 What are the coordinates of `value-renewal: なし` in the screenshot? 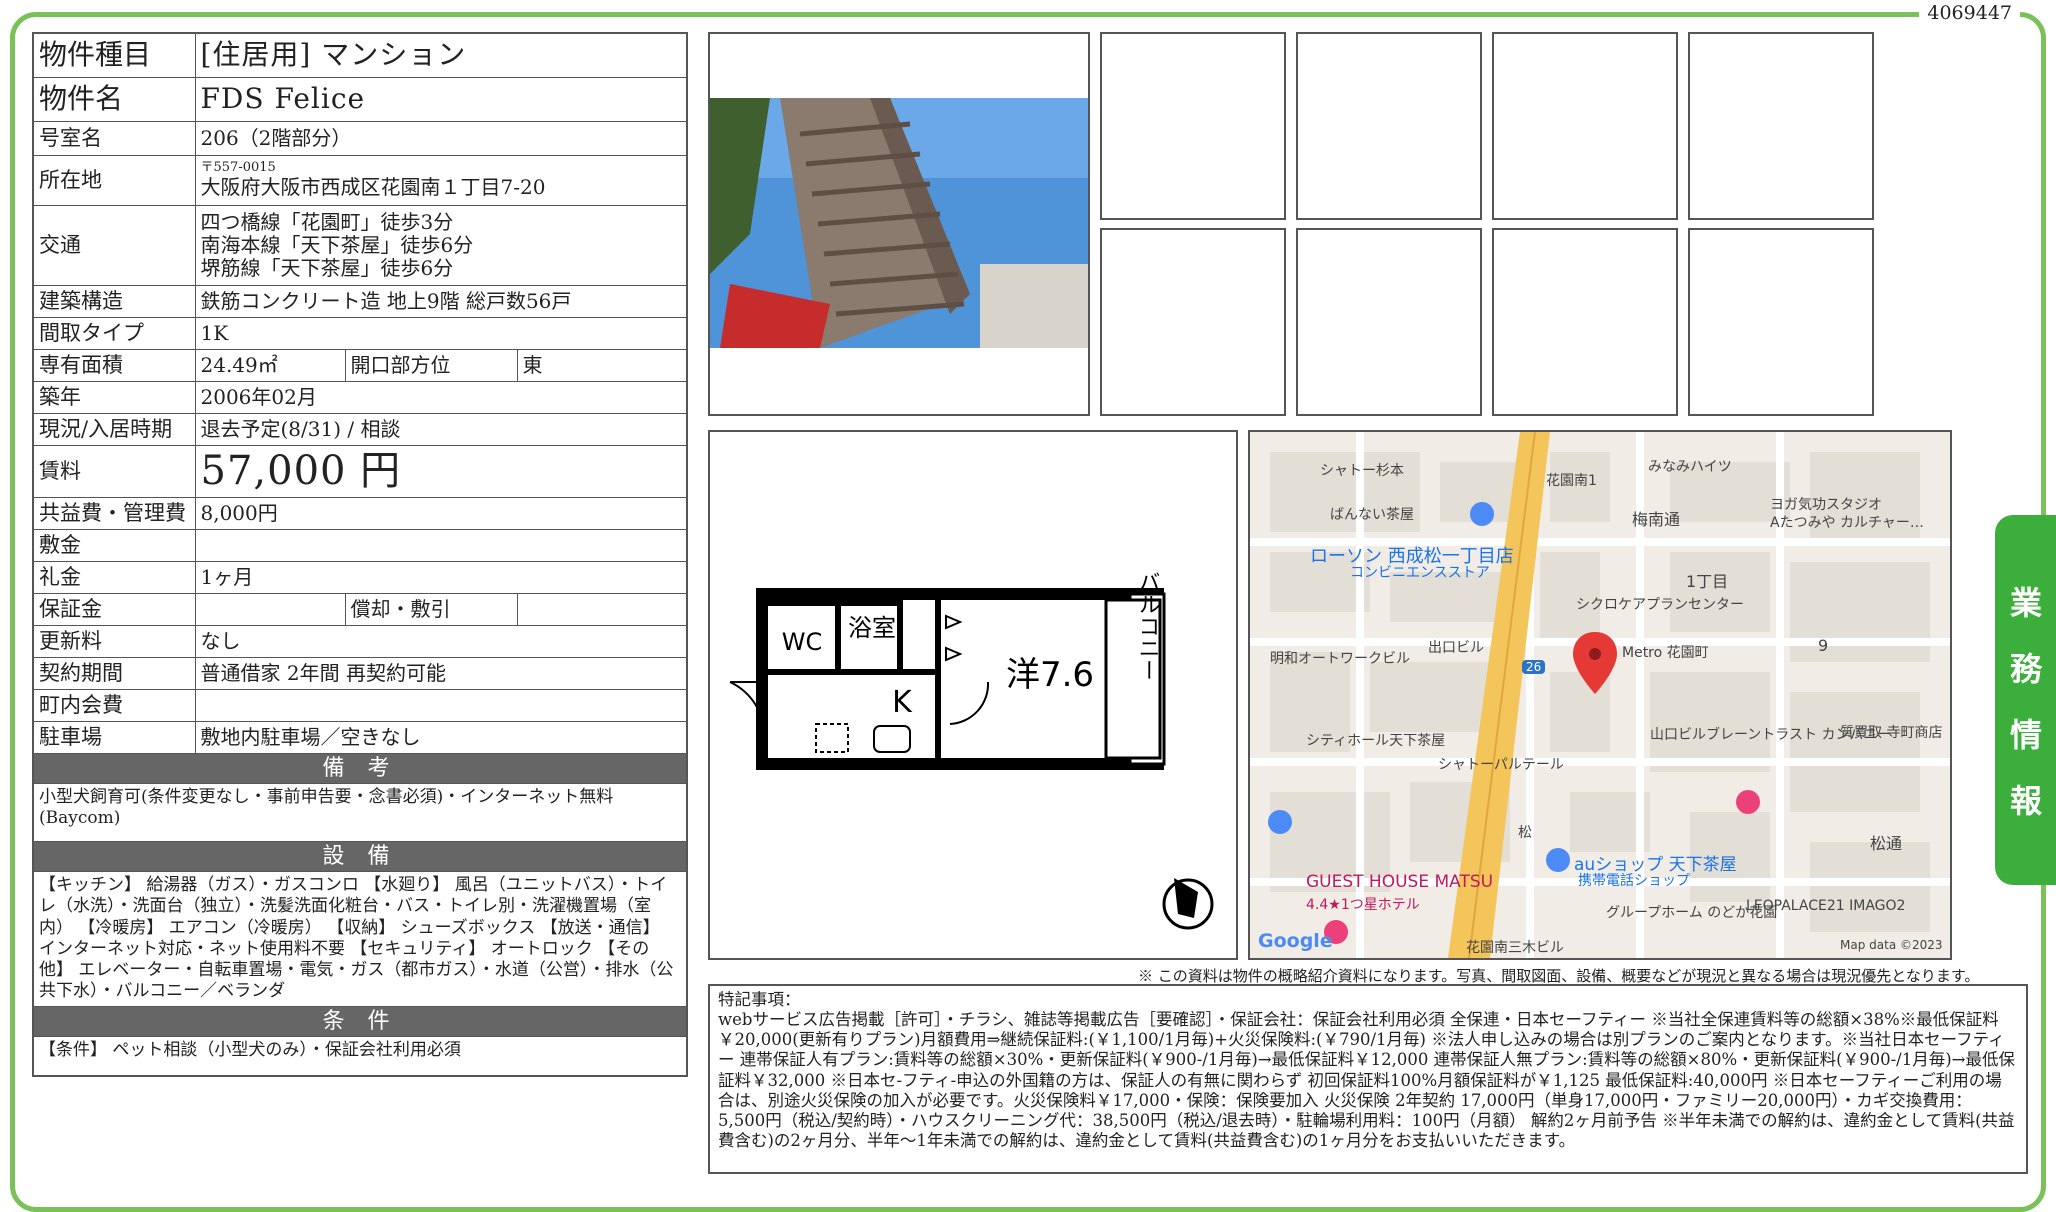 It's located at (441, 641).